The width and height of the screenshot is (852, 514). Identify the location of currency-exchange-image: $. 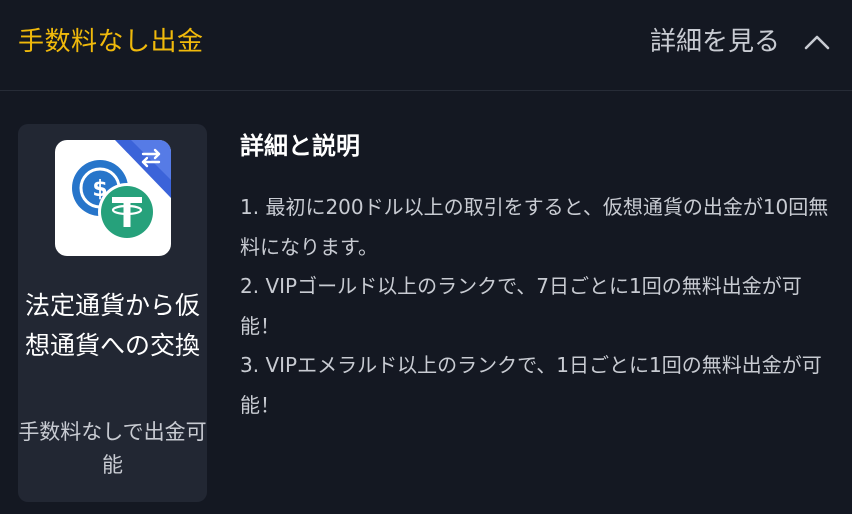
(113, 198).